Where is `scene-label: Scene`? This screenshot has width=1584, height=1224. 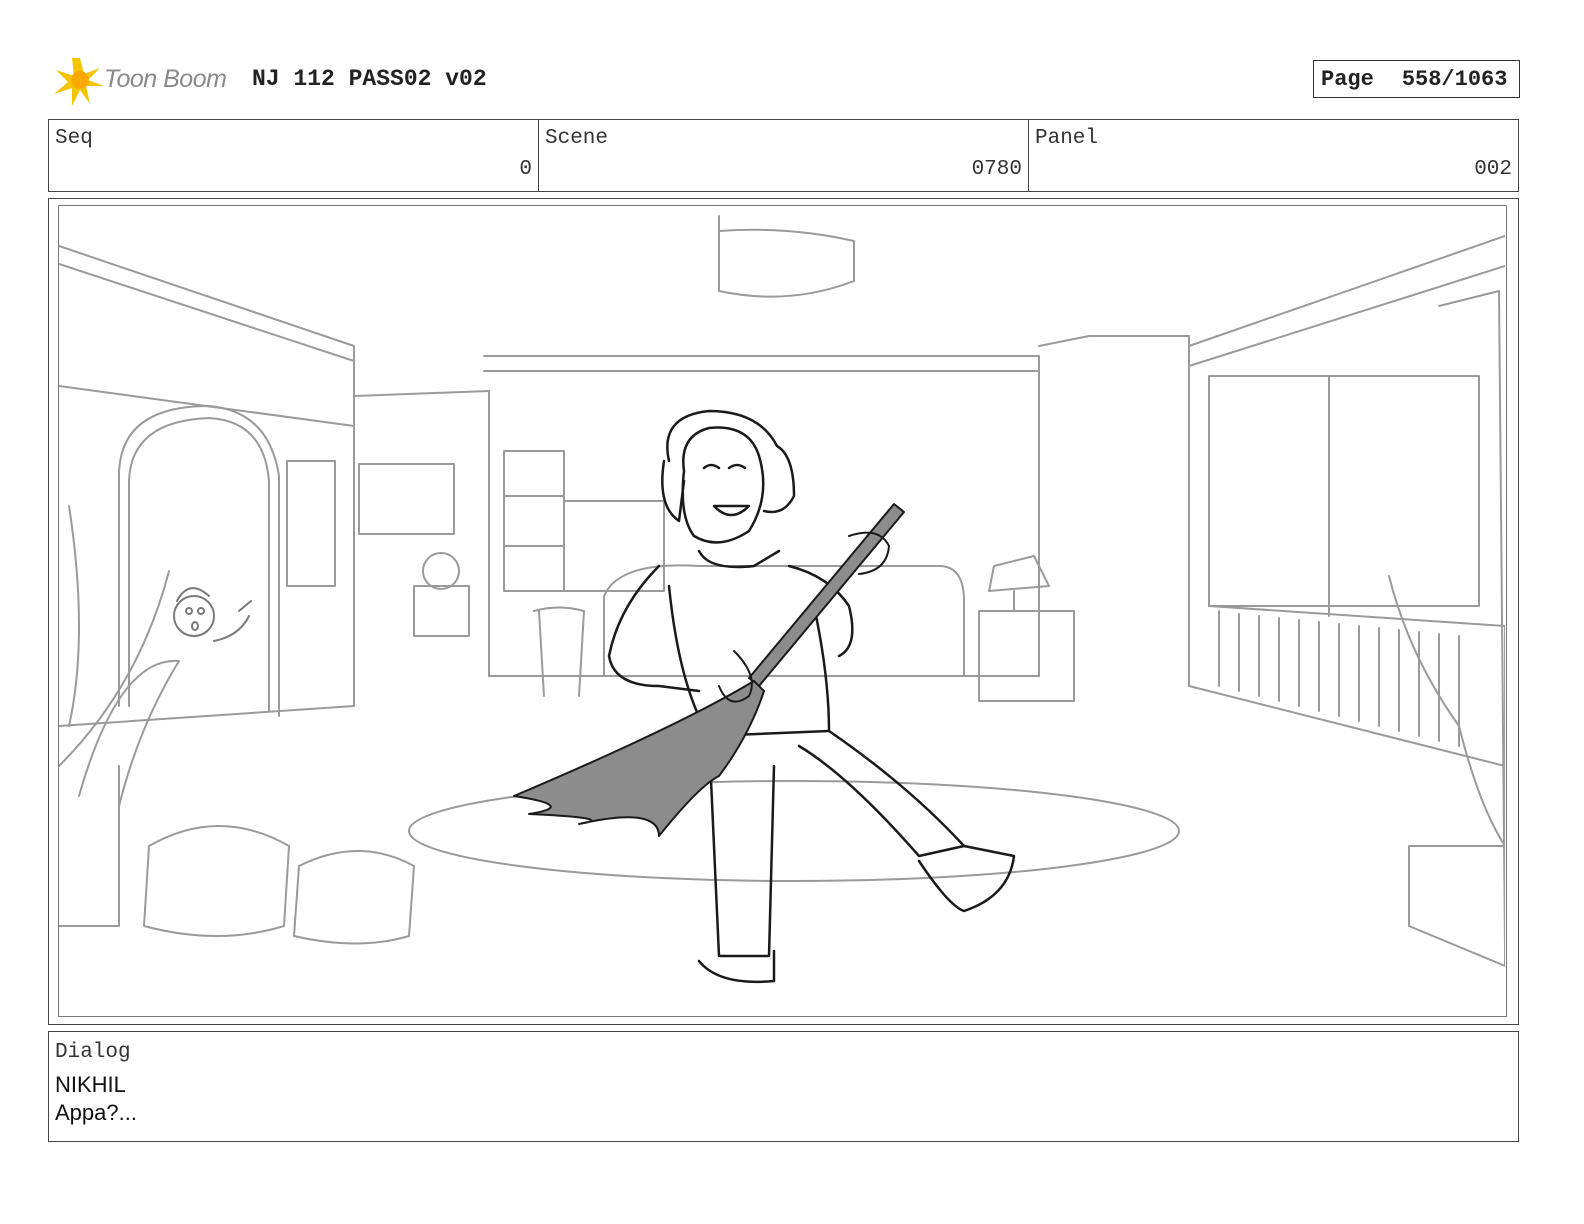
scene-label: Scene is located at coordinates (577, 138).